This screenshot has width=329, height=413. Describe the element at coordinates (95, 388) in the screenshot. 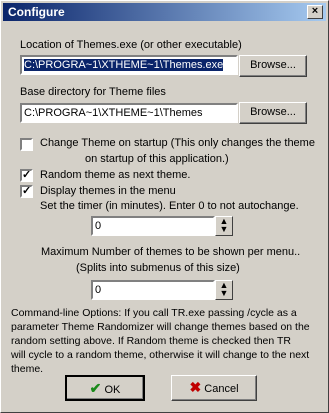

I see `checkmark-icon: ✔` at that location.